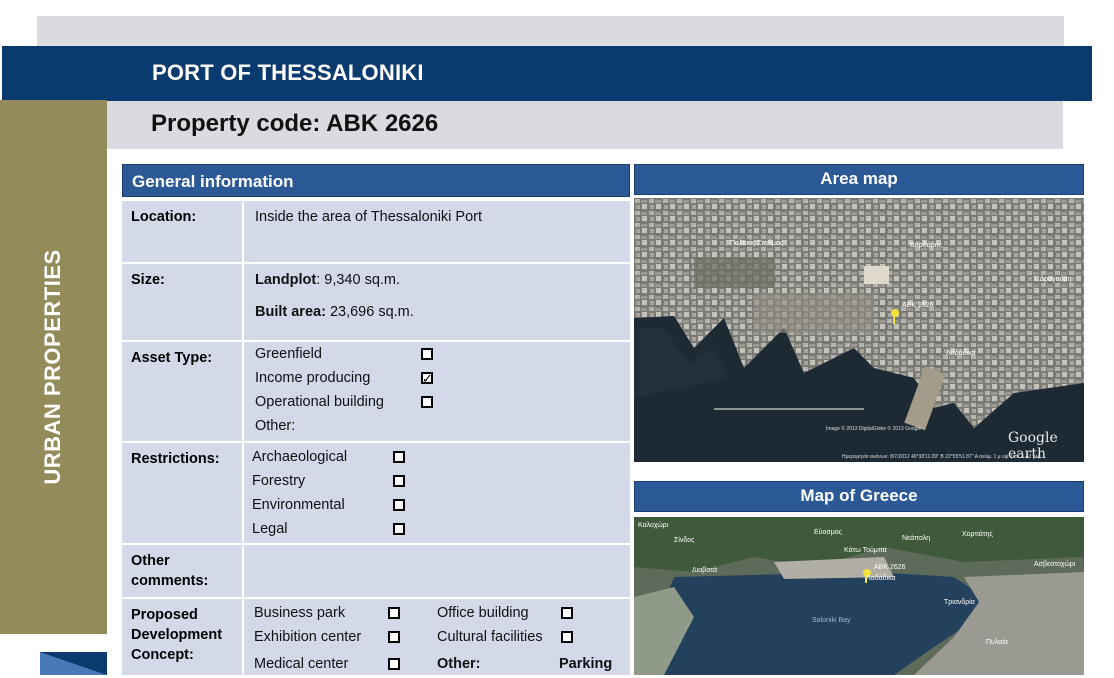  Describe the element at coordinates (358, 280) in the screenshot. I see `landplot-value: : 9,340 sq.m.` at that location.